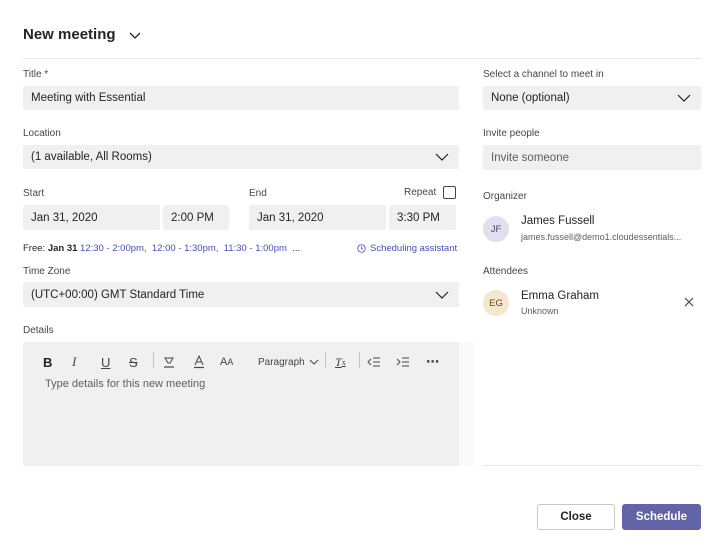 The height and width of the screenshot is (552, 725). What do you see at coordinates (88, 98) in the screenshot?
I see `title-input-value: Meeting with Essential` at bounding box center [88, 98].